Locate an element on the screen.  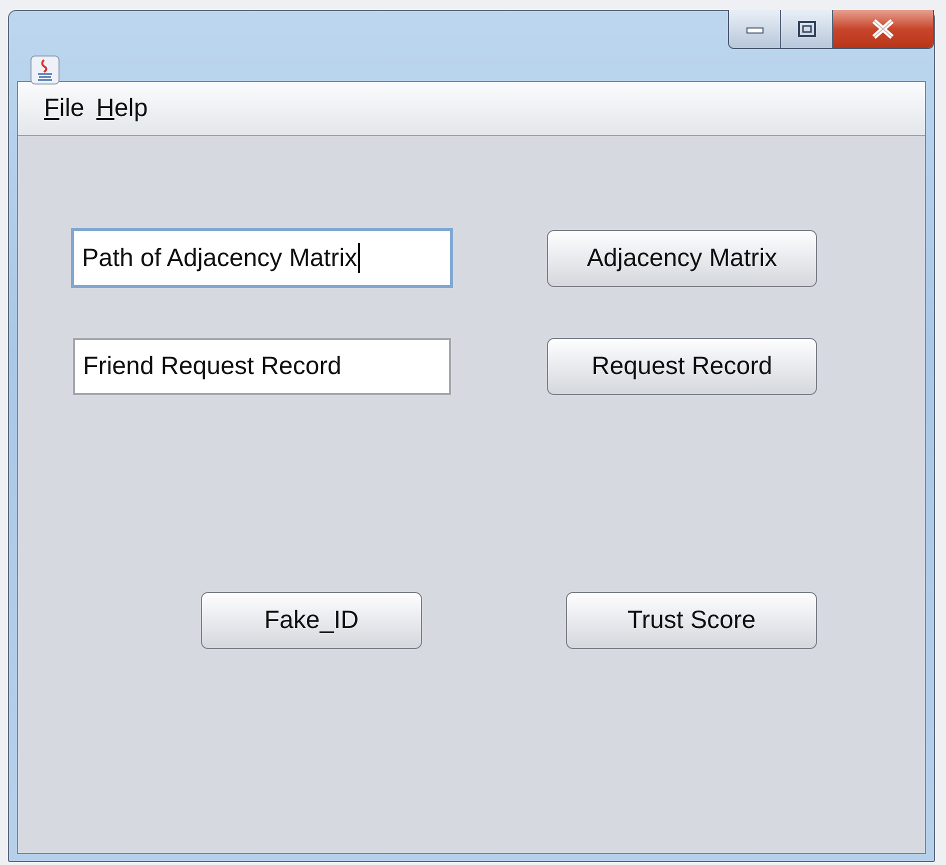
close-button is located at coordinates (883, 29).